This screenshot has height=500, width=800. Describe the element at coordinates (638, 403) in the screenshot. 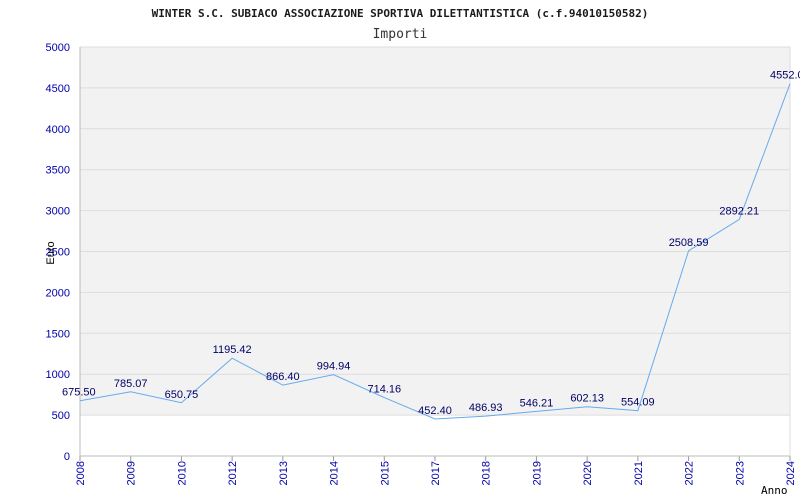

I see `data-label: 554.09` at that location.